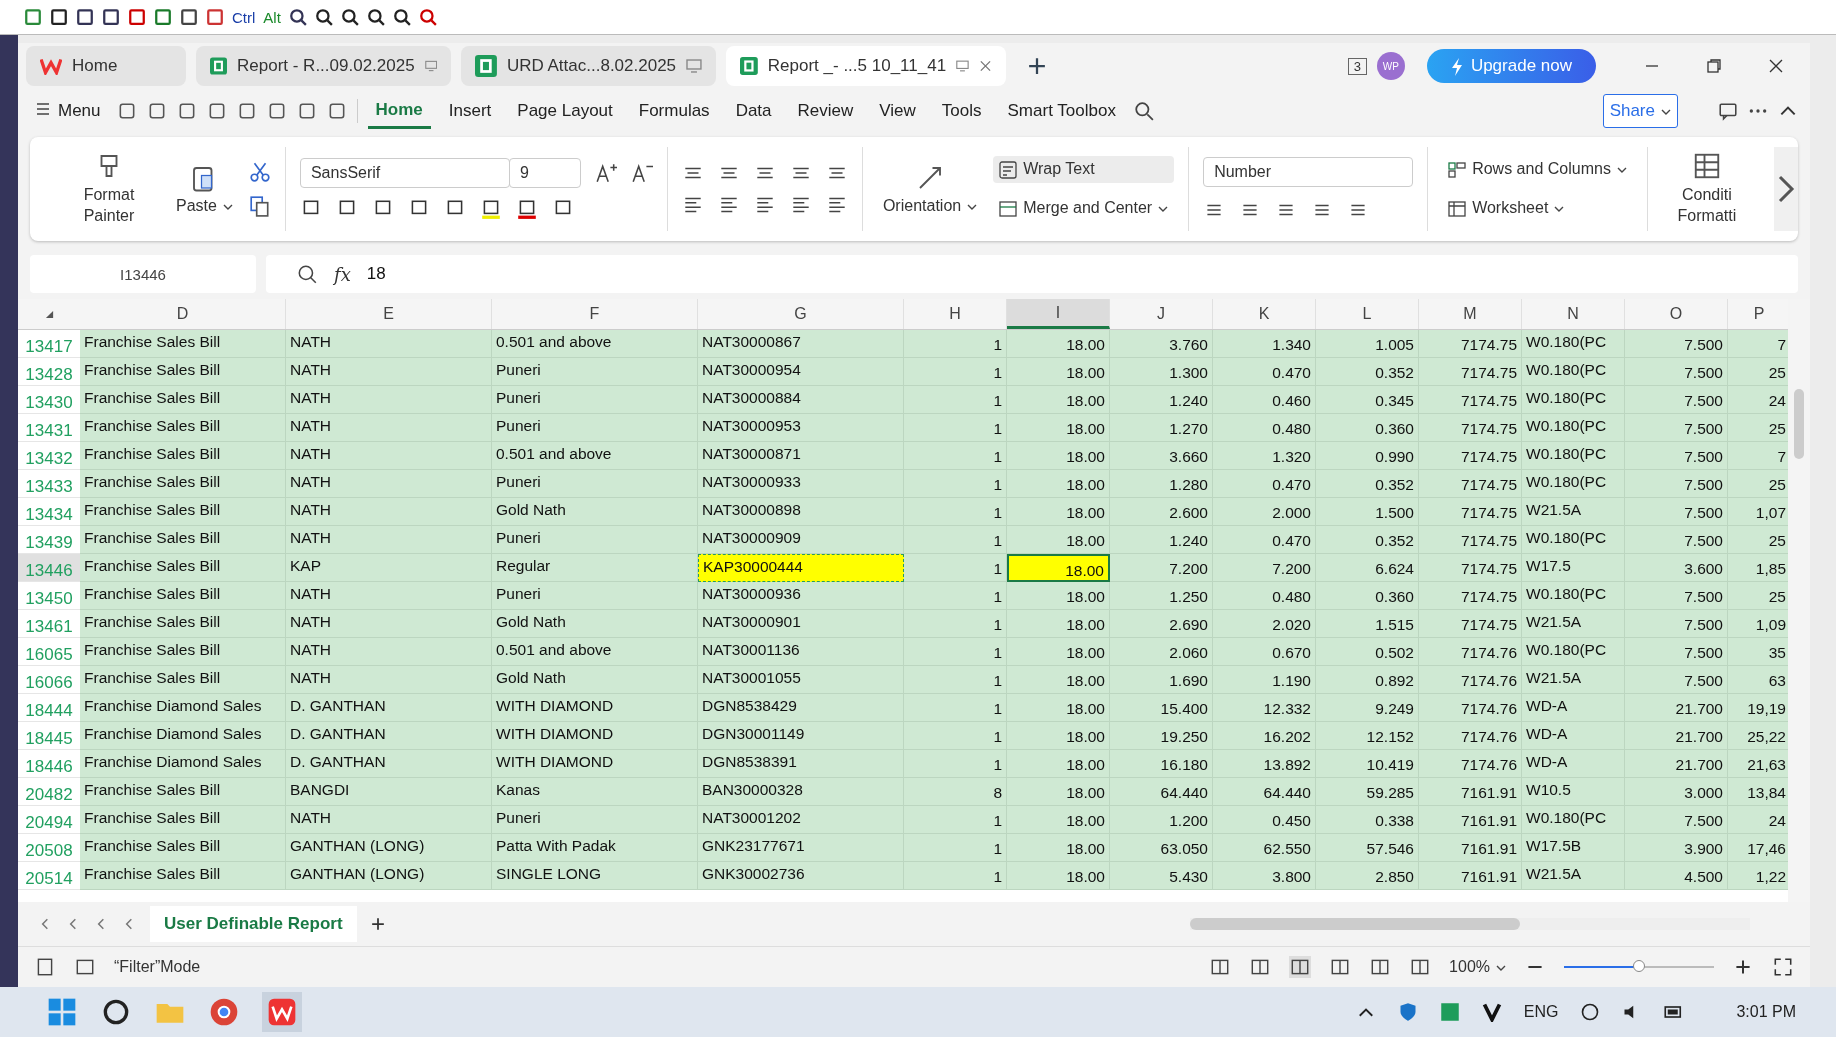 This screenshot has height=1037, width=1836. Describe the element at coordinates (49, 314) in the screenshot. I see `select-all-icon` at that location.